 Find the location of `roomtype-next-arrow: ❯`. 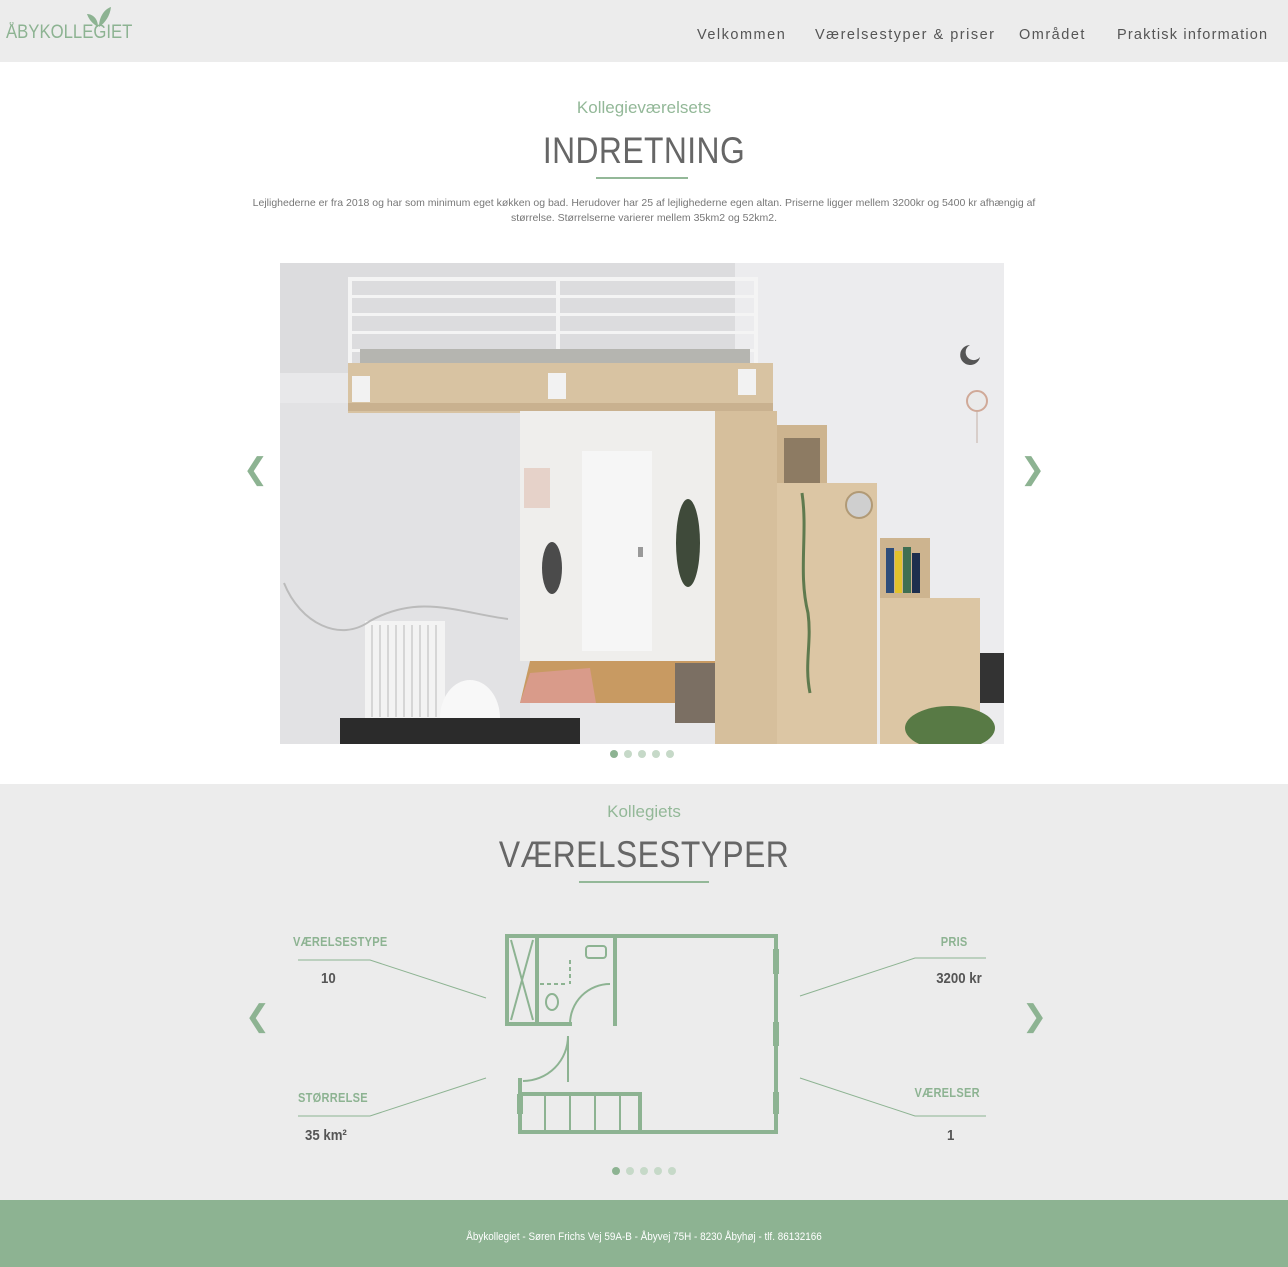

roomtype-next-arrow: ❯ is located at coordinates (1034, 1017).